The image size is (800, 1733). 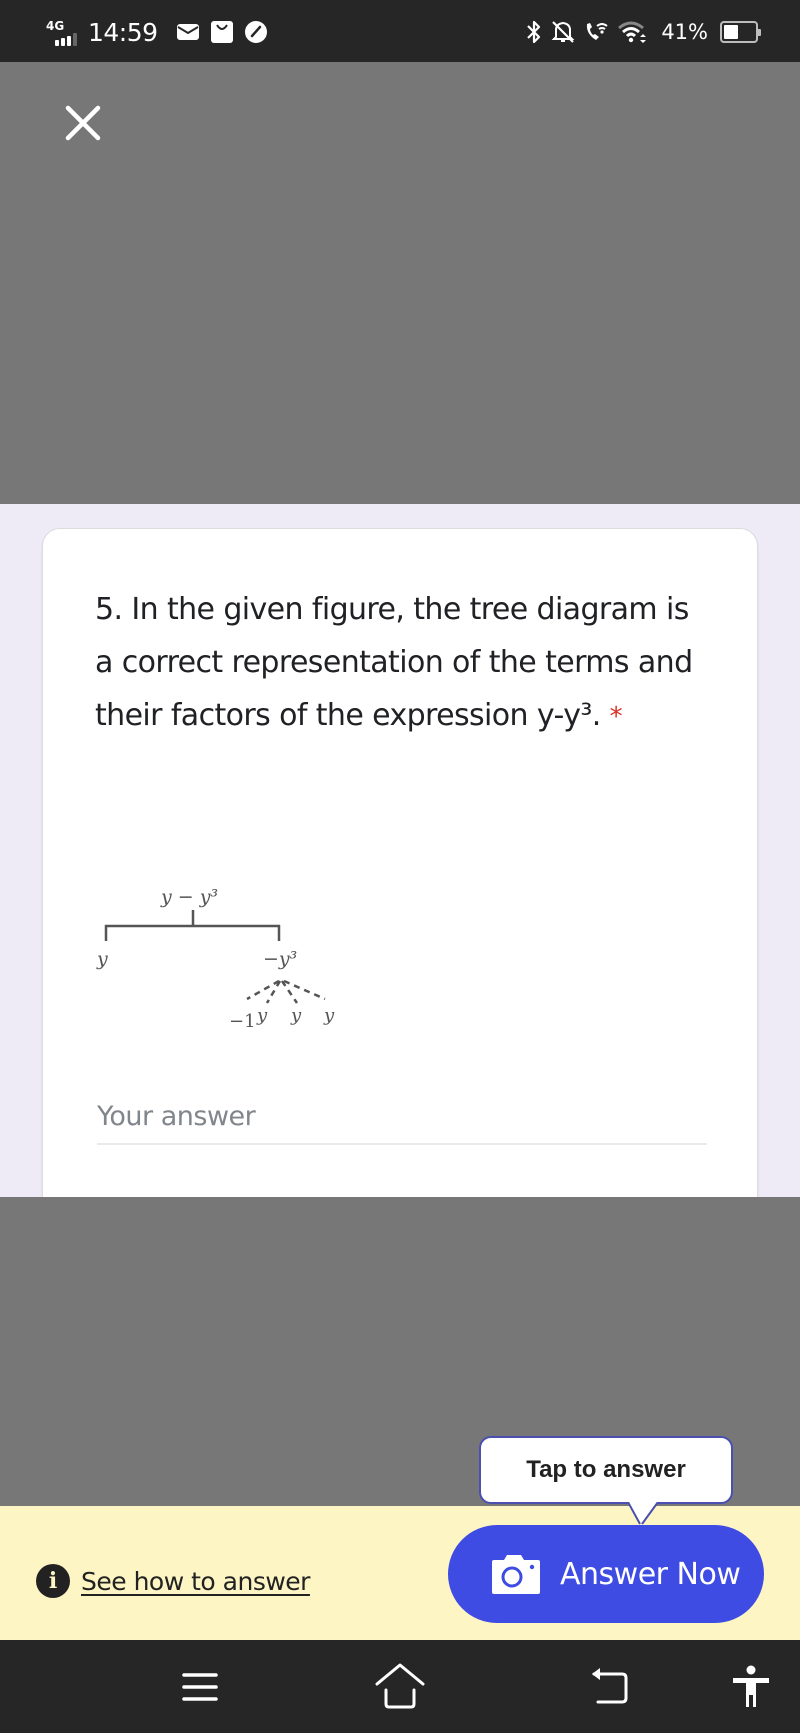 I want to click on status-bar: 4G 14:59 41%, so click(x=400, y=31).